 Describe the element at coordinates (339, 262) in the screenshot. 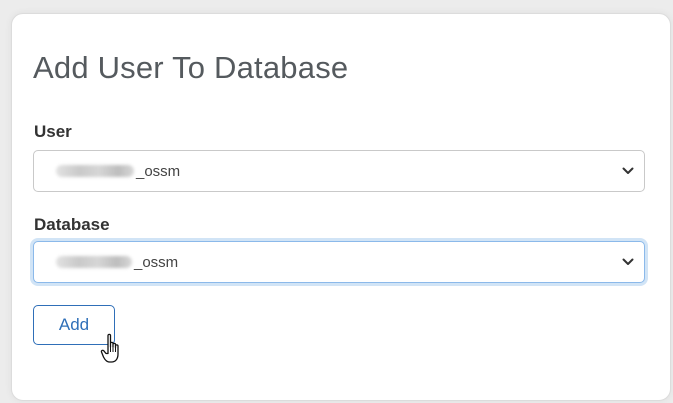

I see `database-select: _ossm` at that location.